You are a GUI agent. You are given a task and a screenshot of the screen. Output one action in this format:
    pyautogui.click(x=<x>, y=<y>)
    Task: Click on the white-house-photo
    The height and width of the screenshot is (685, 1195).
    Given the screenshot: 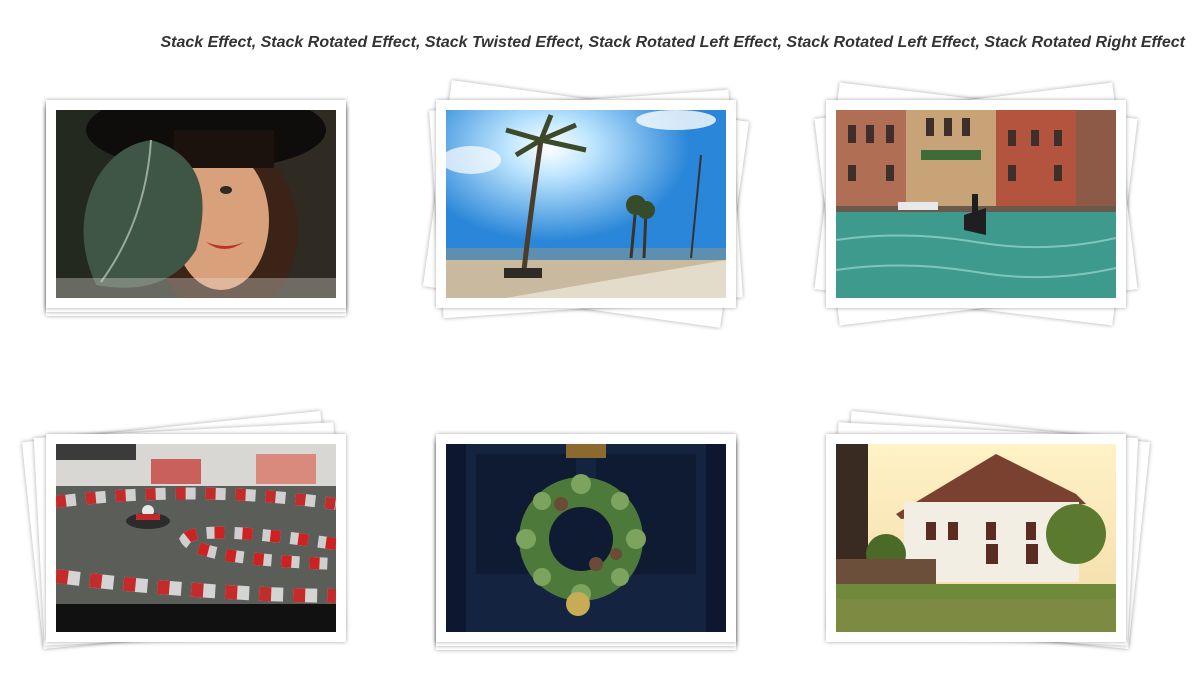 What is the action you would take?
    pyautogui.click(x=976, y=538)
    